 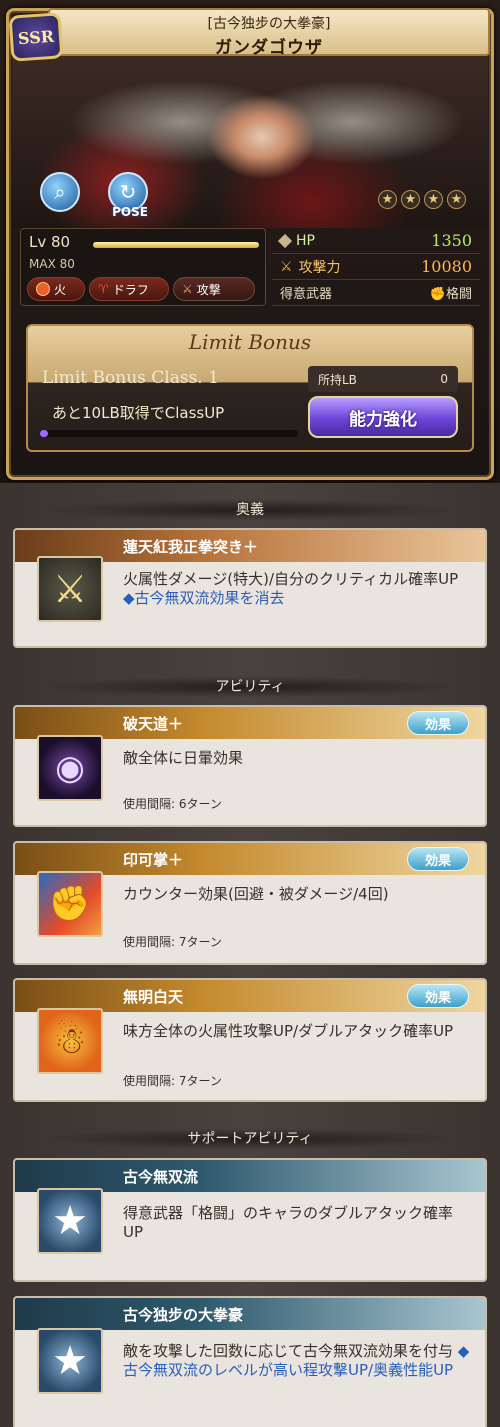 I want to click on weapon-row: 得意武器 ✊格闘, so click(x=376, y=293).